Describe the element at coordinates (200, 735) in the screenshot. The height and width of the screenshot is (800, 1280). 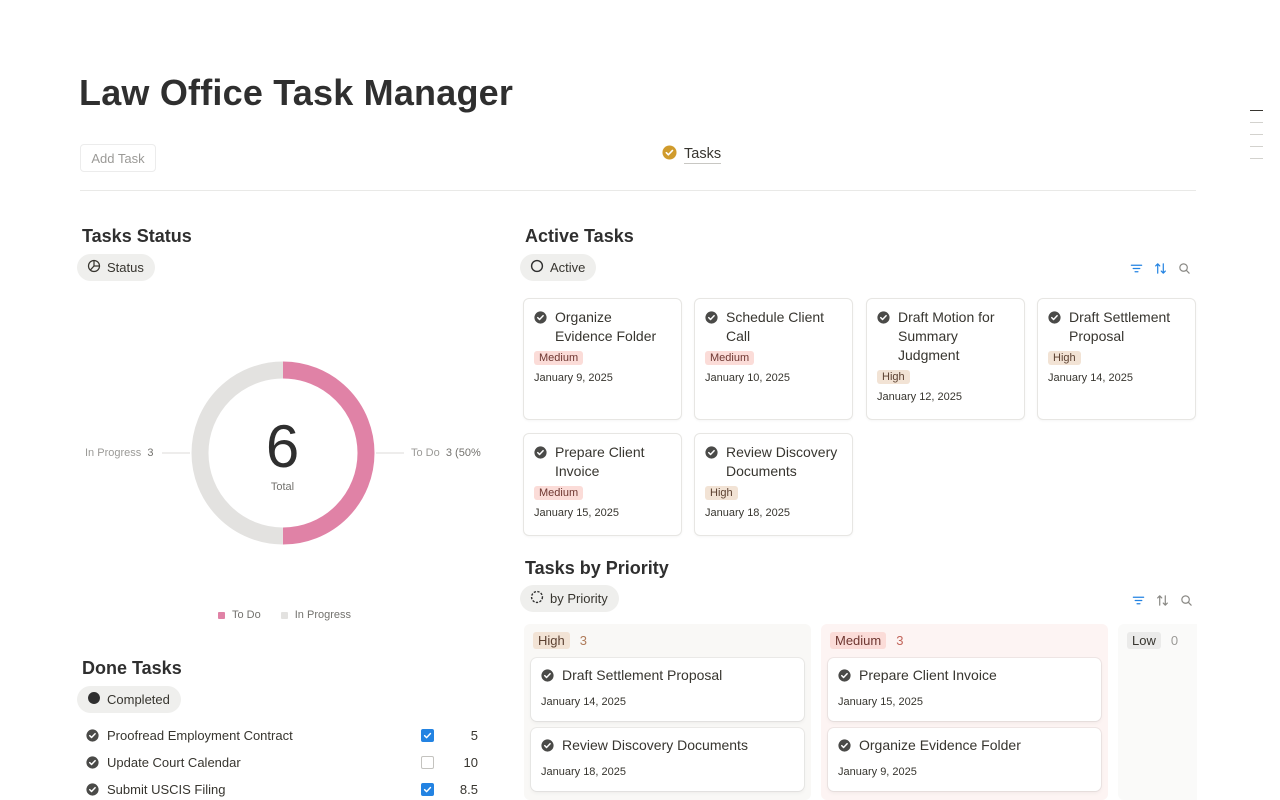
I see `done-task-name: Proofread Employment Contract` at that location.